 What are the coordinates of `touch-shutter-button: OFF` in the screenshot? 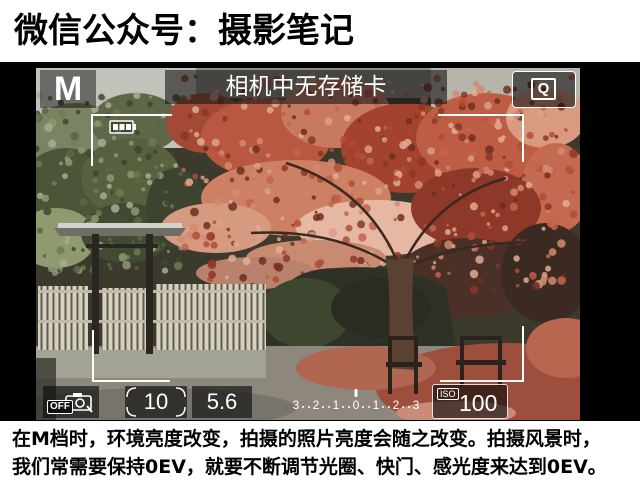 It's located at (71, 402).